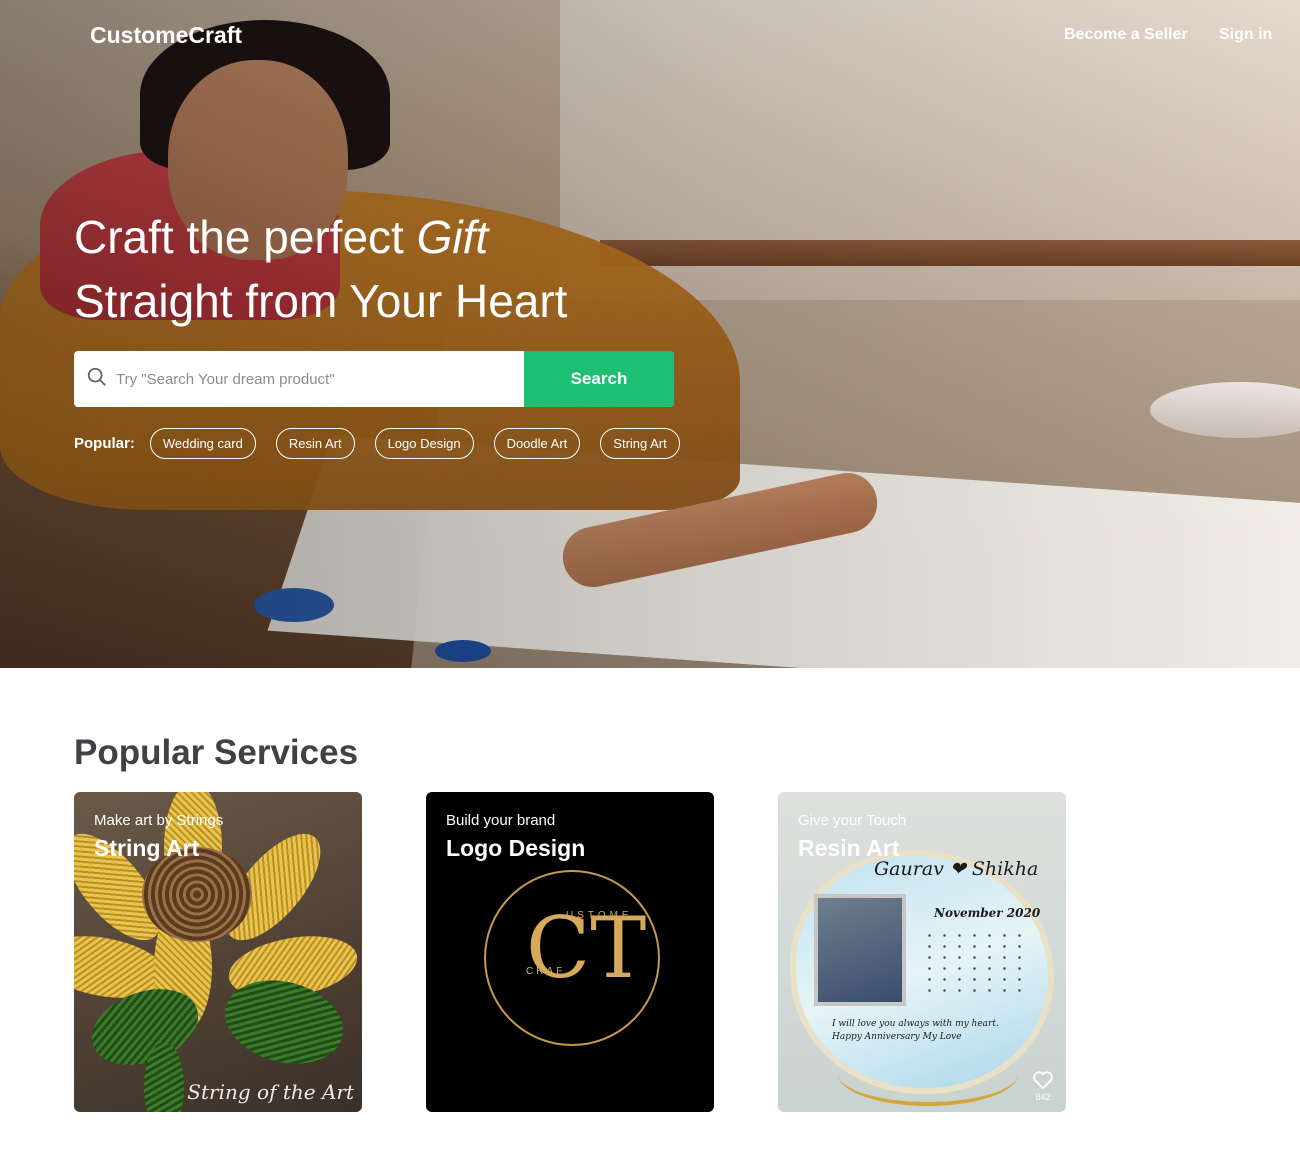 The image size is (1300, 1157). Describe the element at coordinates (245, 237) in the screenshot. I see `headline-line1-text: Craft the perfect` at that location.